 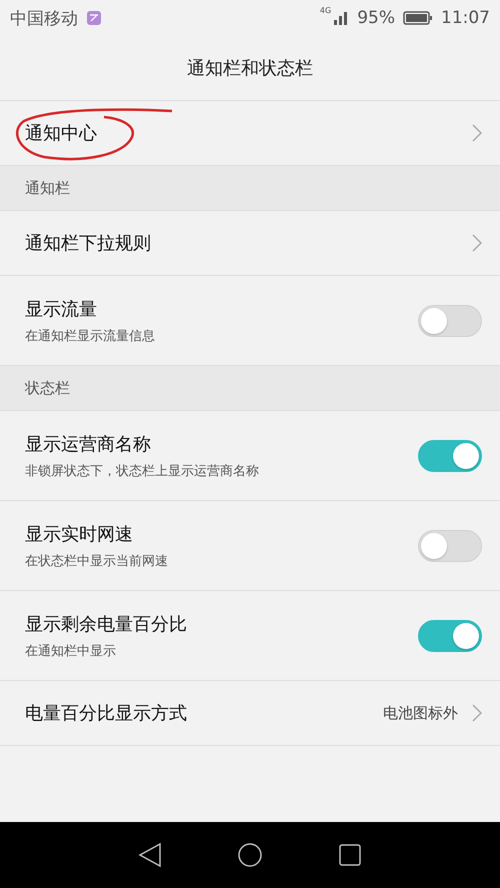 What do you see at coordinates (106, 624) in the screenshot?
I see `row-label: 显示剩余电量百分比` at bounding box center [106, 624].